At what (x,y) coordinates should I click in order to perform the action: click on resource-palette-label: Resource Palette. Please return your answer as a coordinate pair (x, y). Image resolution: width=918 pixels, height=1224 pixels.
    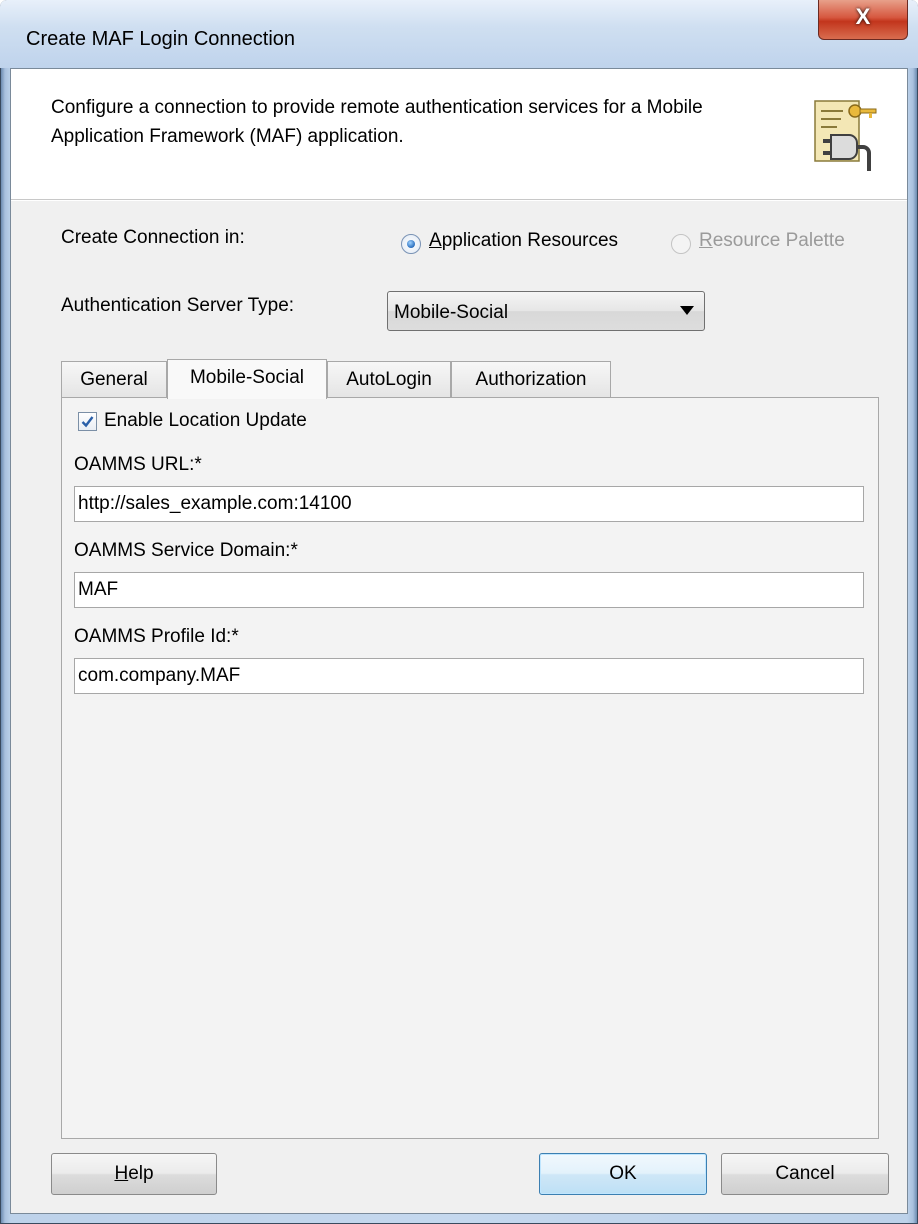
    Looking at the image, I should click on (772, 240).